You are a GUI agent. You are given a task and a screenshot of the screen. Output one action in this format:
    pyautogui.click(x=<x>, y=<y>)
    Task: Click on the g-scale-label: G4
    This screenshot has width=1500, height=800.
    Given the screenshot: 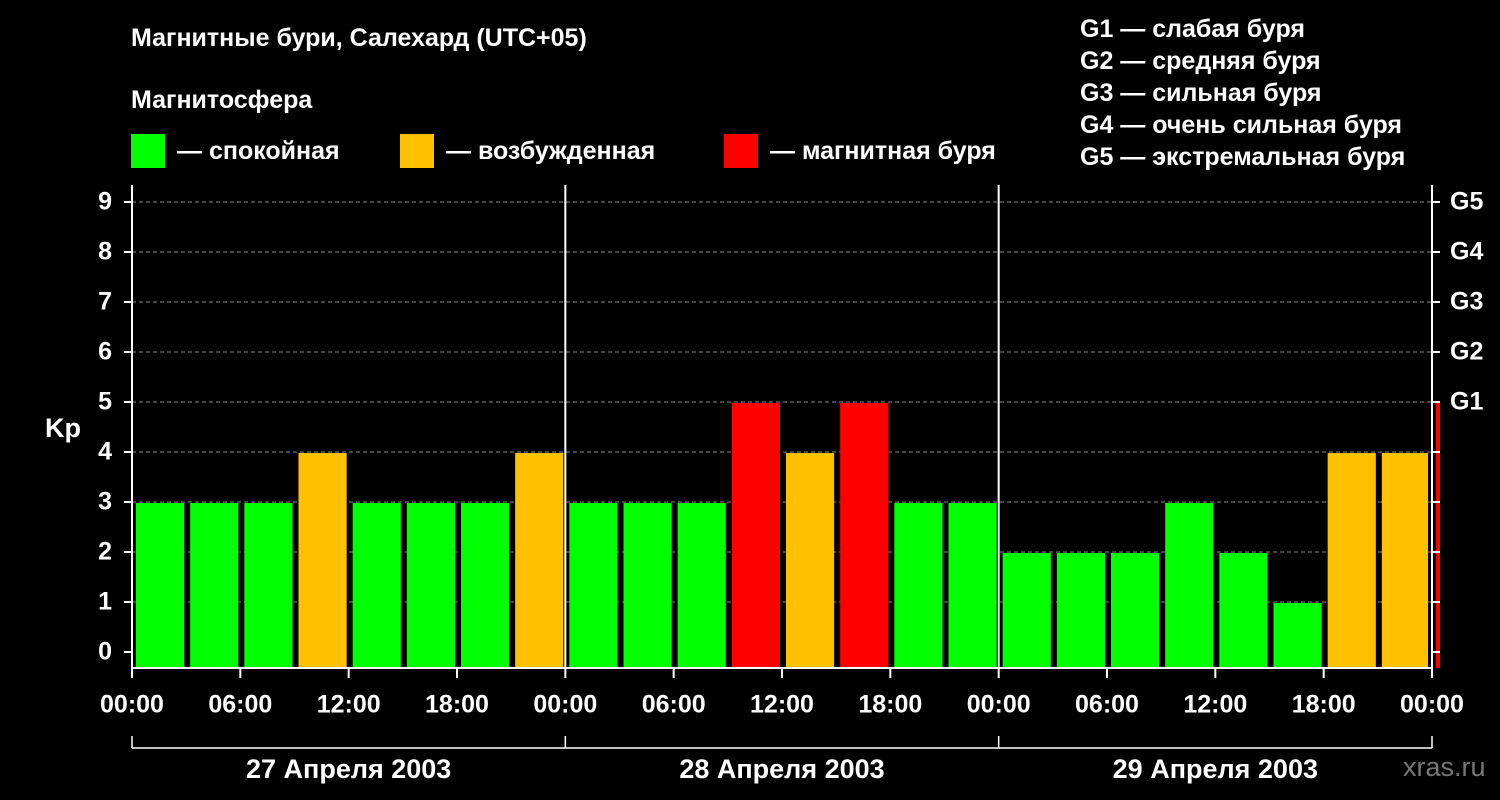 What is the action you would take?
    pyautogui.click(x=1466, y=252)
    